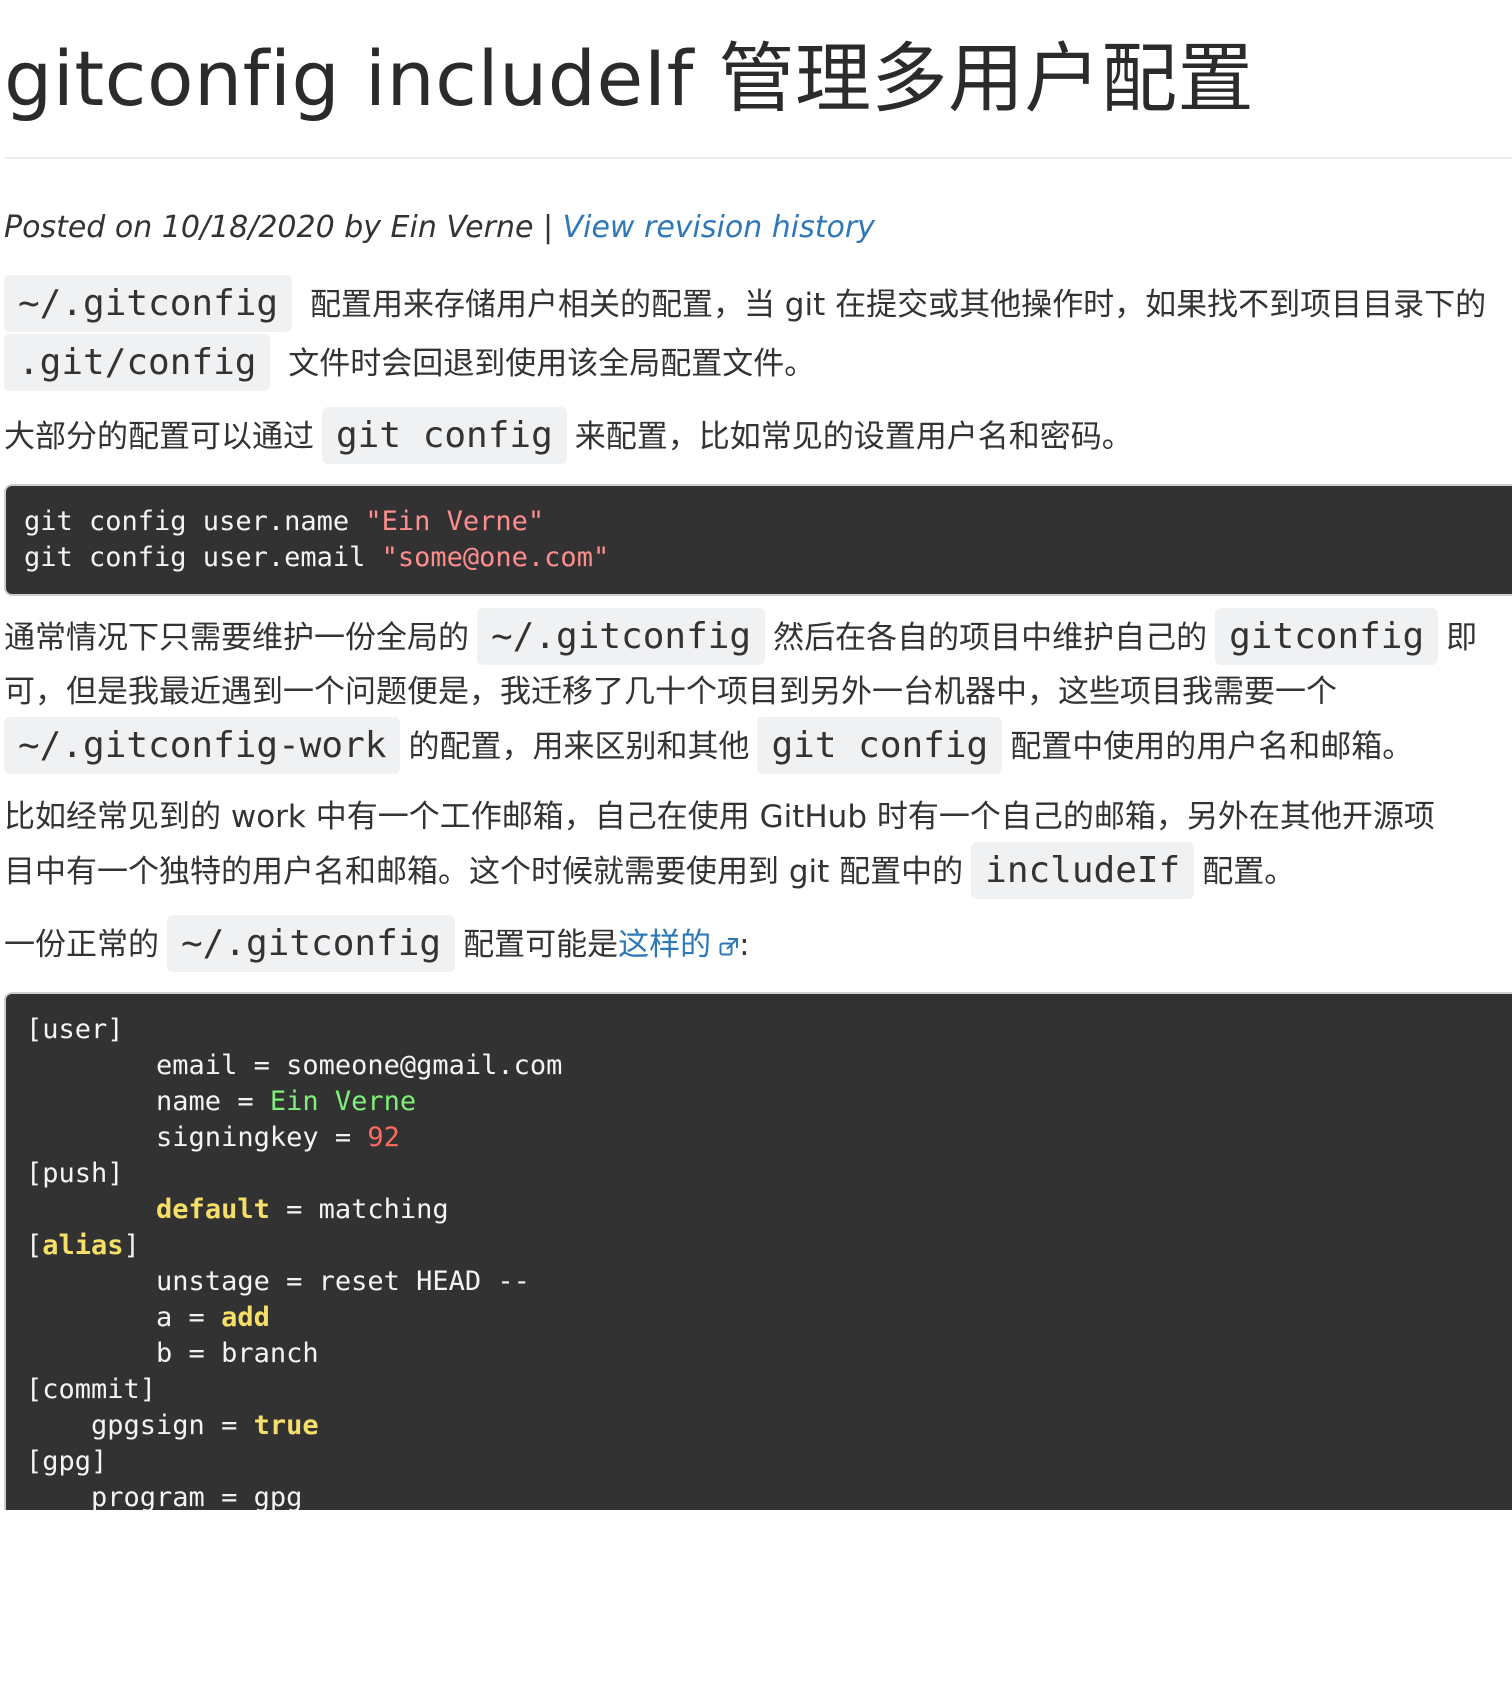 The width and height of the screenshot is (1512, 1694). Describe the element at coordinates (541, 945) in the screenshot. I see `paragraph-text: 配置可能是` at that location.